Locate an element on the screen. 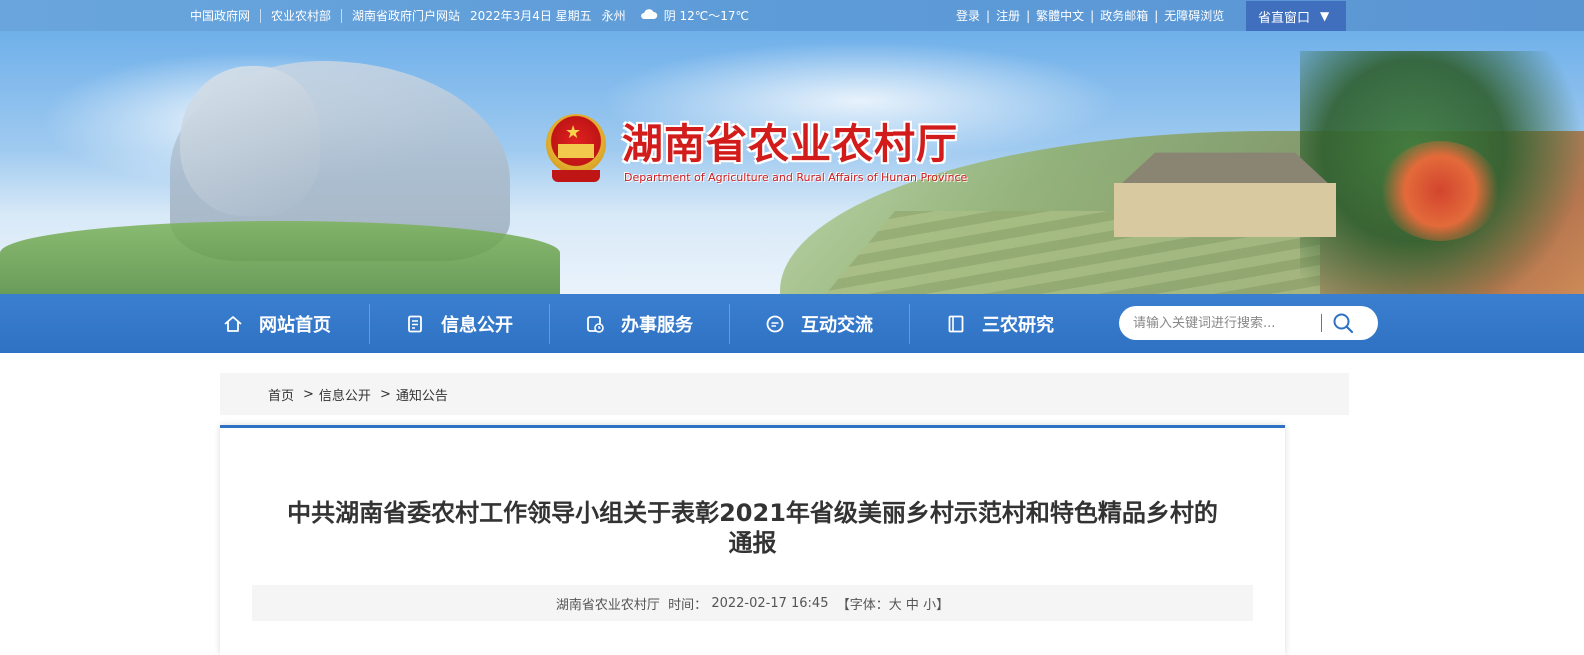 The width and height of the screenshot is (1584, 655). link-moa: 农业农村部 is located at coordinates (301, 15).